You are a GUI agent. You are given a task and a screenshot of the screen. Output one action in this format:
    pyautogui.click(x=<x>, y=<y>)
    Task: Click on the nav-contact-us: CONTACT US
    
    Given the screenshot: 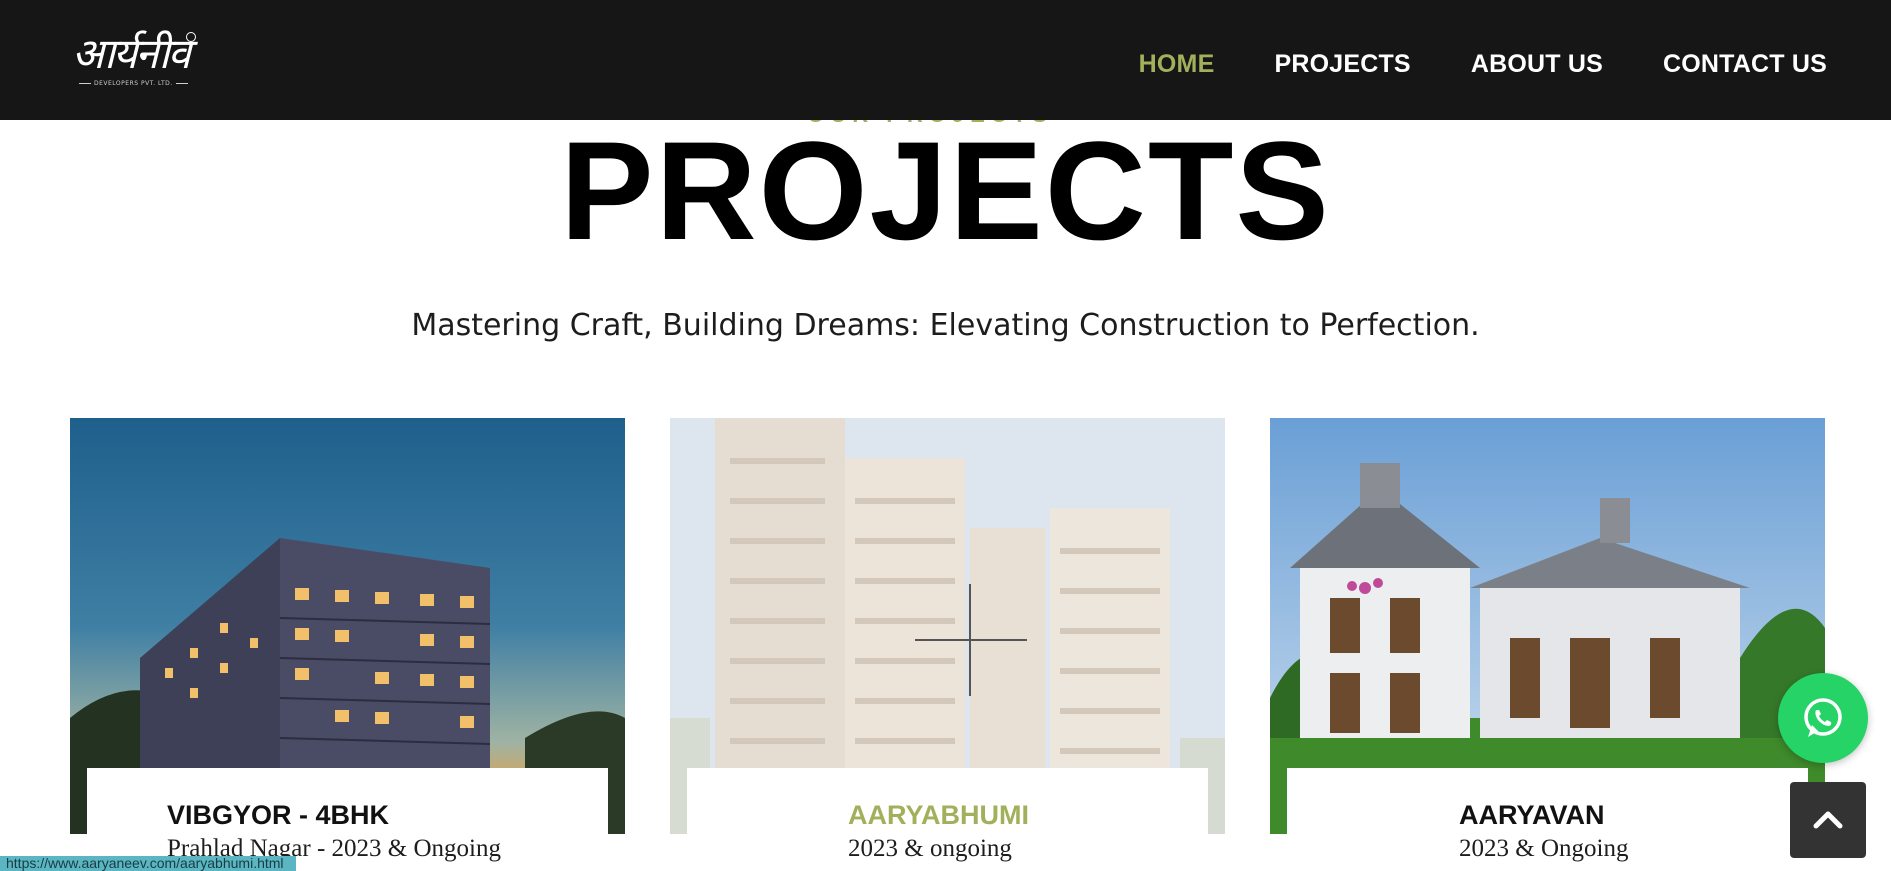 What is the action you would take?
    pyautogui.click(x=1745, y=64)
    